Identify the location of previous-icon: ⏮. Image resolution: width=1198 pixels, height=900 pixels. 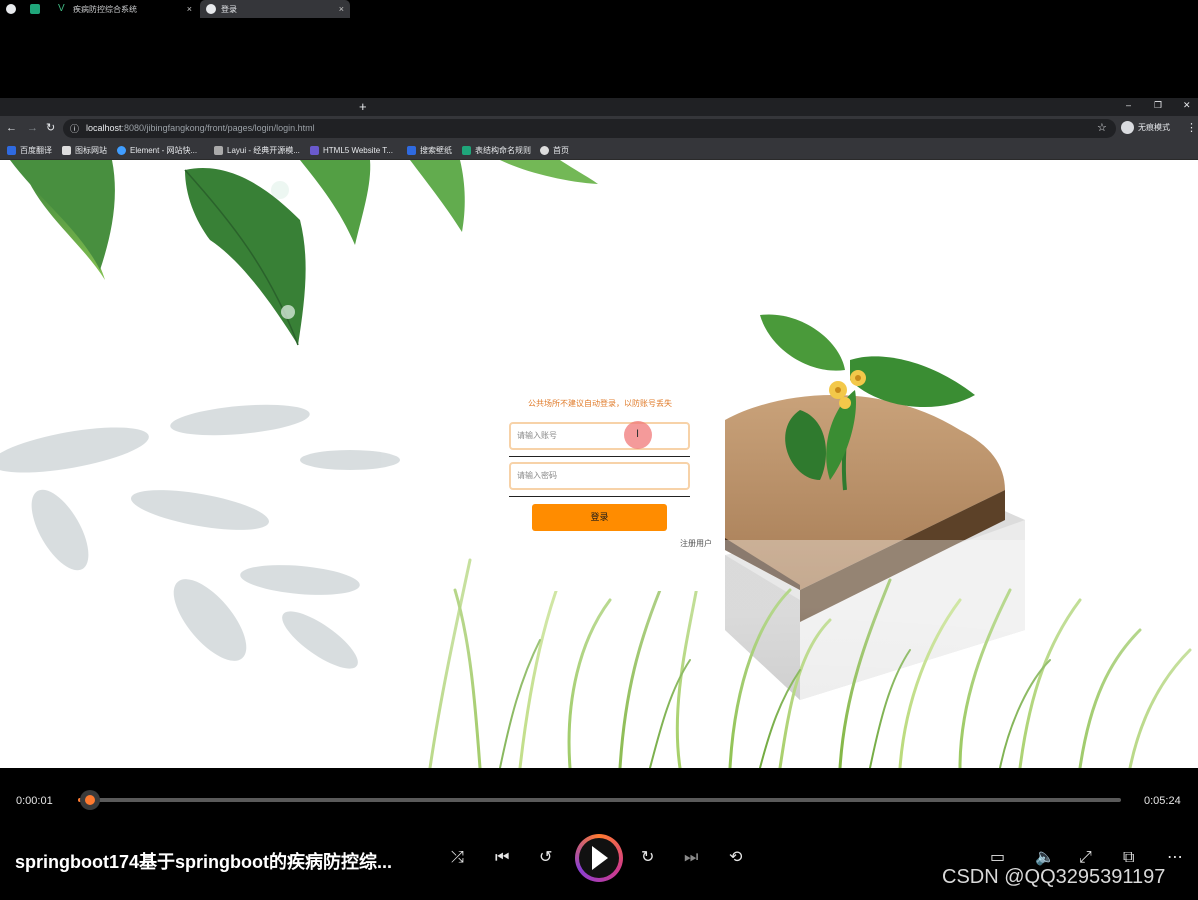
(502, 858).